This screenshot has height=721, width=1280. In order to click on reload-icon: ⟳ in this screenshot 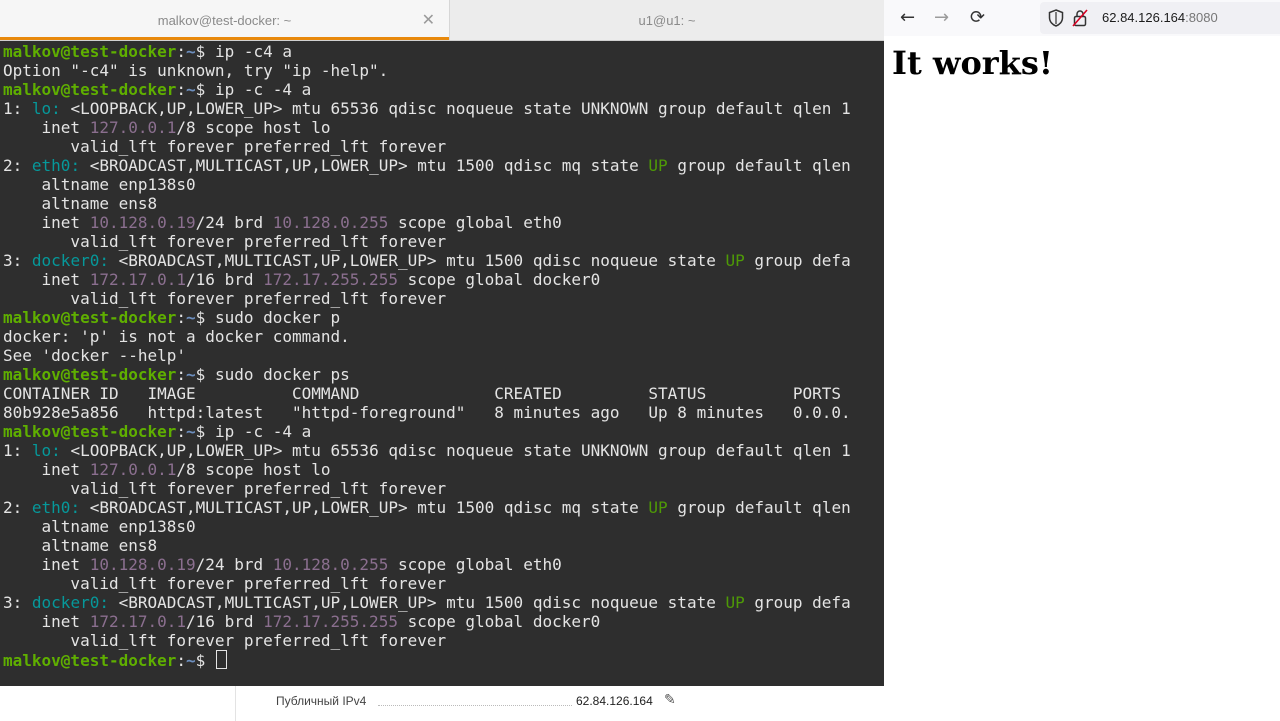, I will do `click(977, 18)`.